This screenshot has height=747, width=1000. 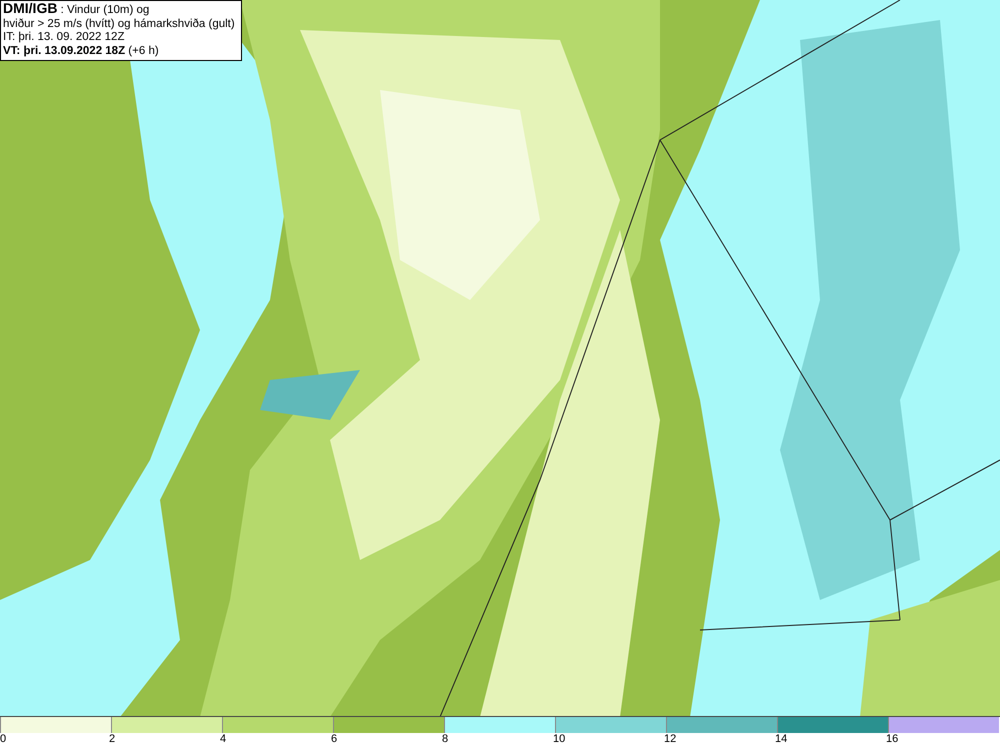 What do you see at coordinates (892, 739) in the screenshot?
I see `legend-tick-label: 16` at bounding box center [892, 739].